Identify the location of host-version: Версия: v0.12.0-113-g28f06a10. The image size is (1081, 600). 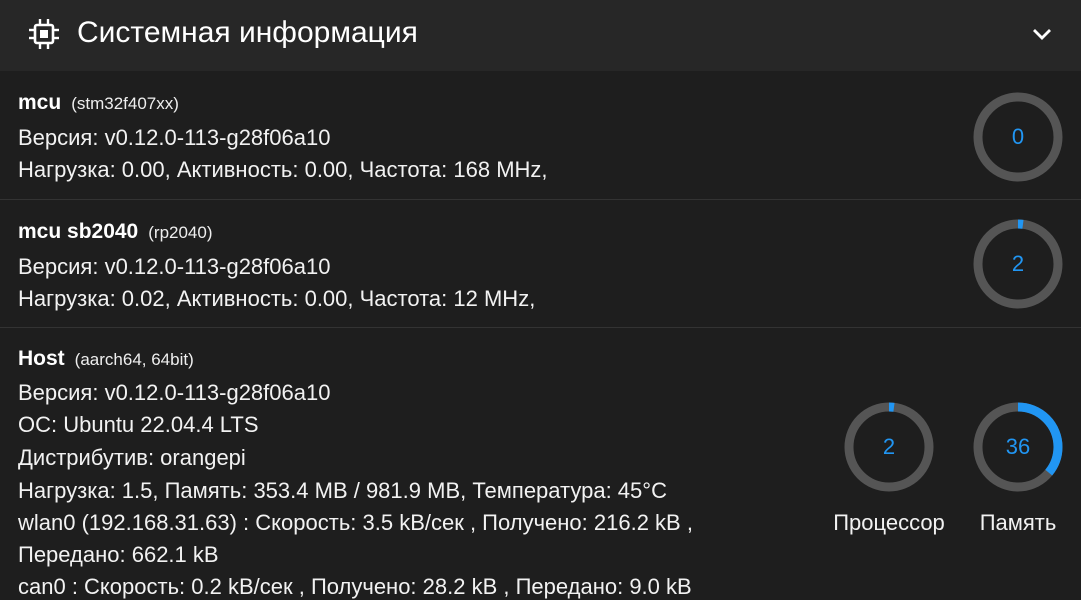
(174, 392).